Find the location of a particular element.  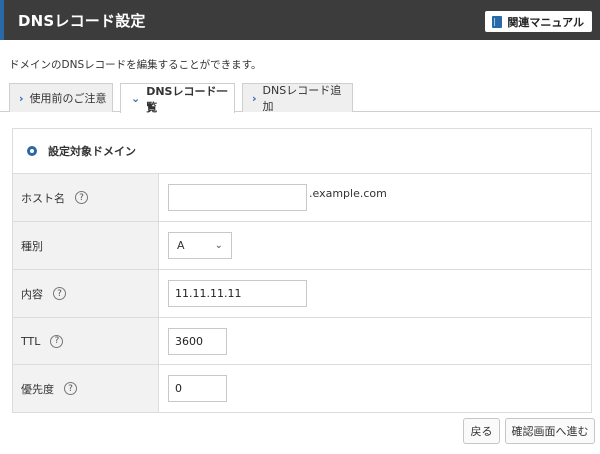

tab-precautions: › 使用前のご注意 is located at coordinates (61, 97).